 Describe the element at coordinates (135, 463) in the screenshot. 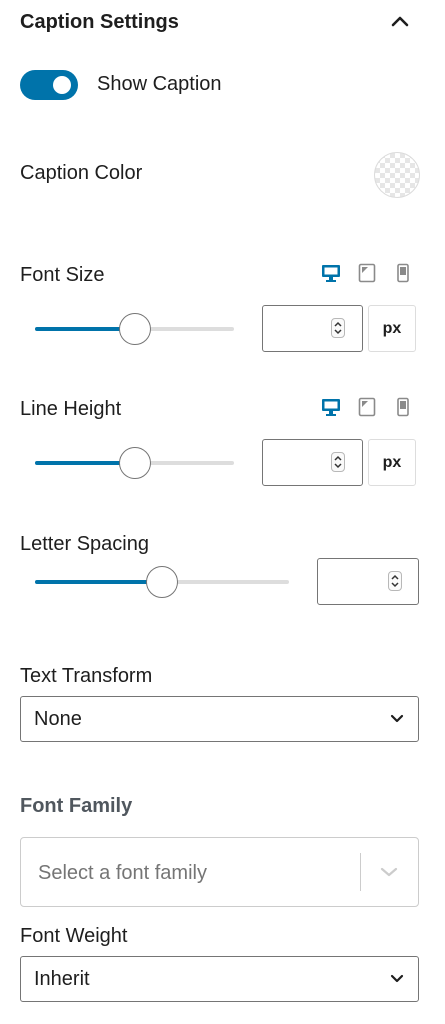

I see `line-height-slider-thumb` at that location.